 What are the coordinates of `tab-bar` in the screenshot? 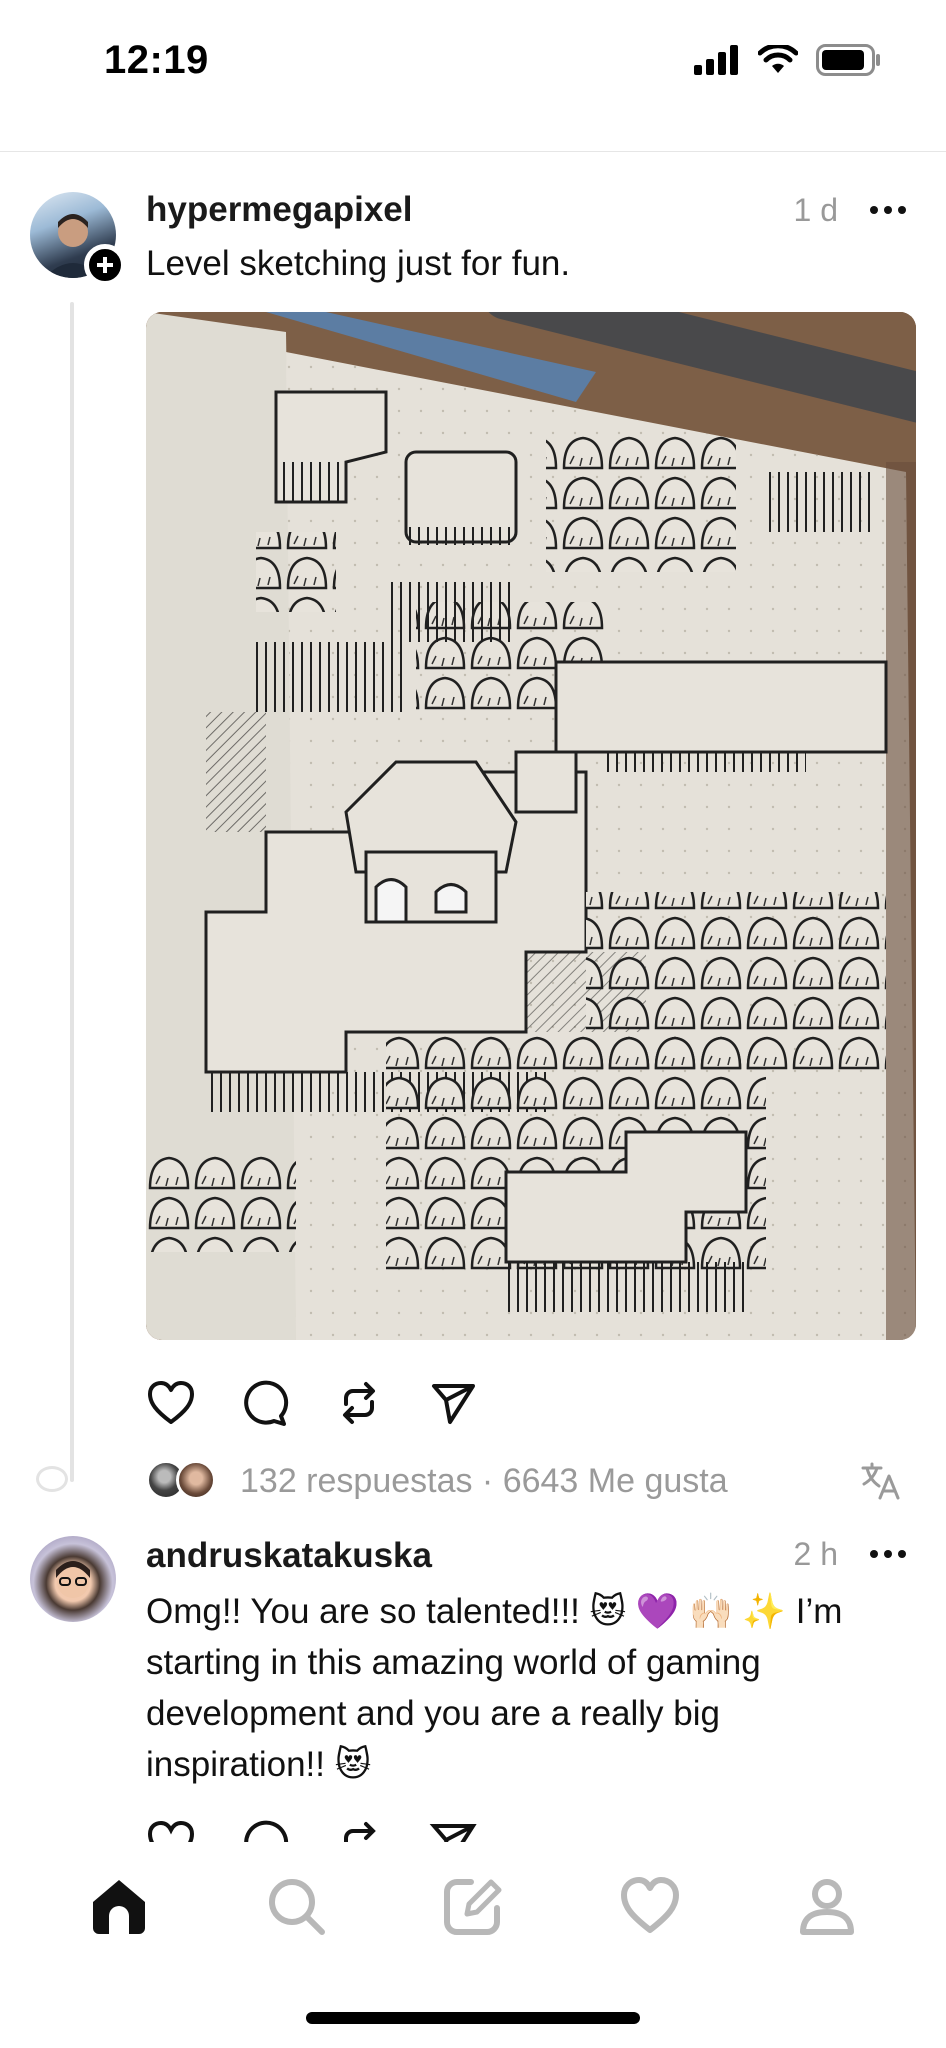 It's located at (473, 1945).